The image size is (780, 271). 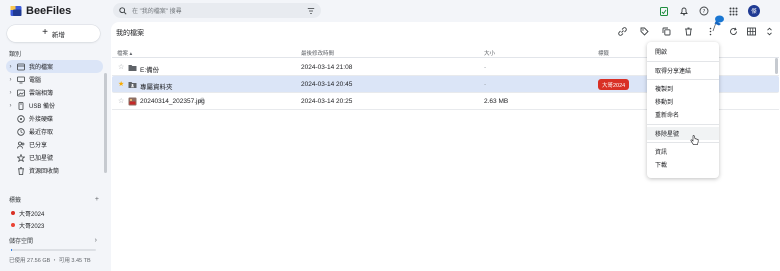 I want to click on context-menu: 開啟 取得分享連結 複製到 移動到 重新命名 移除星號 資訊 下載, so click(x=683, y=110).